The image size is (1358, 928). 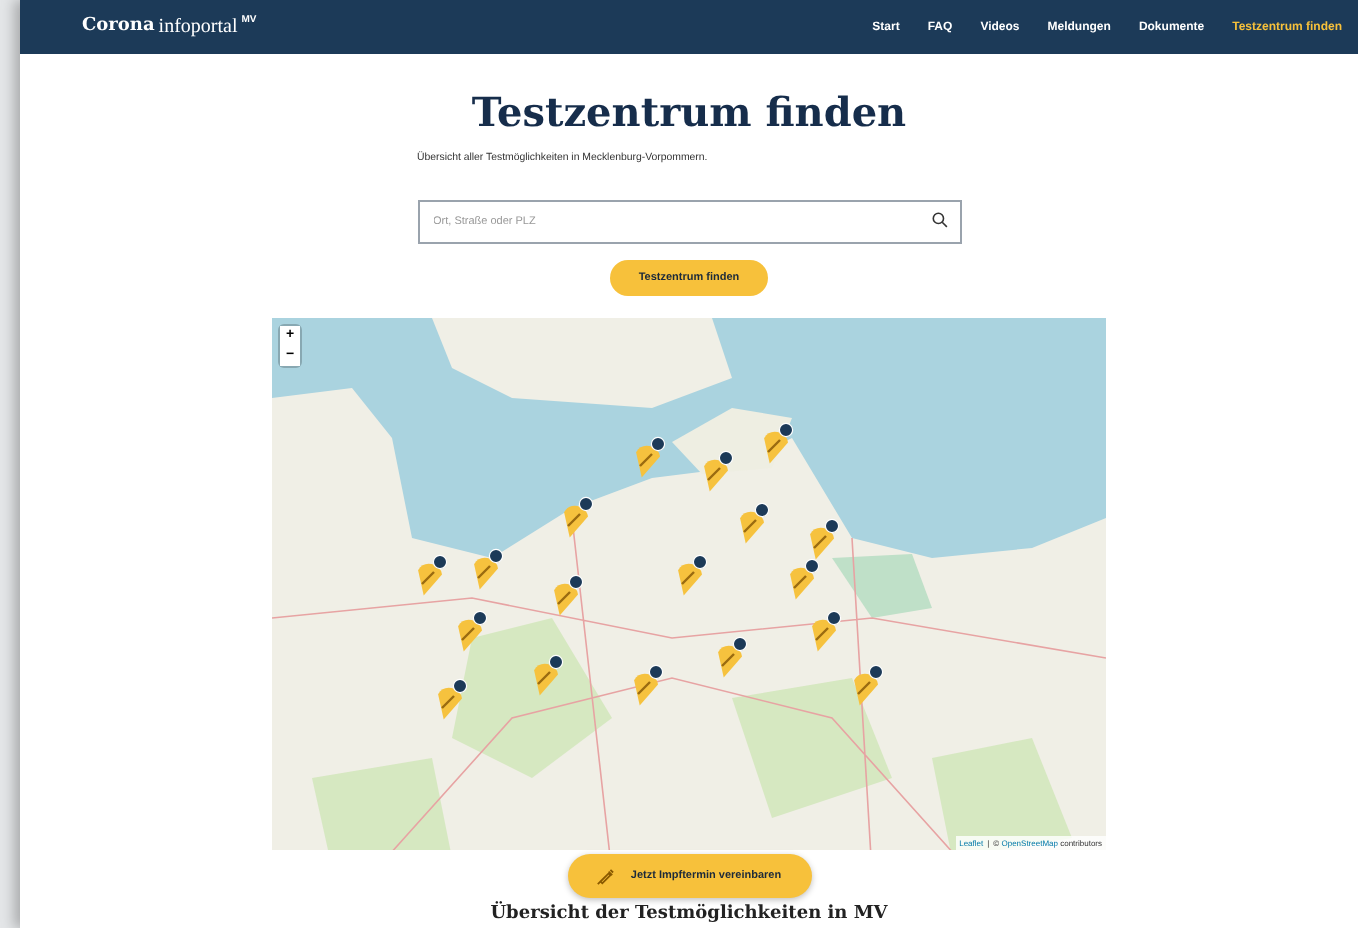 What do you see at coordinates (689, 113) in the screenshot?
I see `page-title: Testzentrum finden` at bounding box center [689, 113].